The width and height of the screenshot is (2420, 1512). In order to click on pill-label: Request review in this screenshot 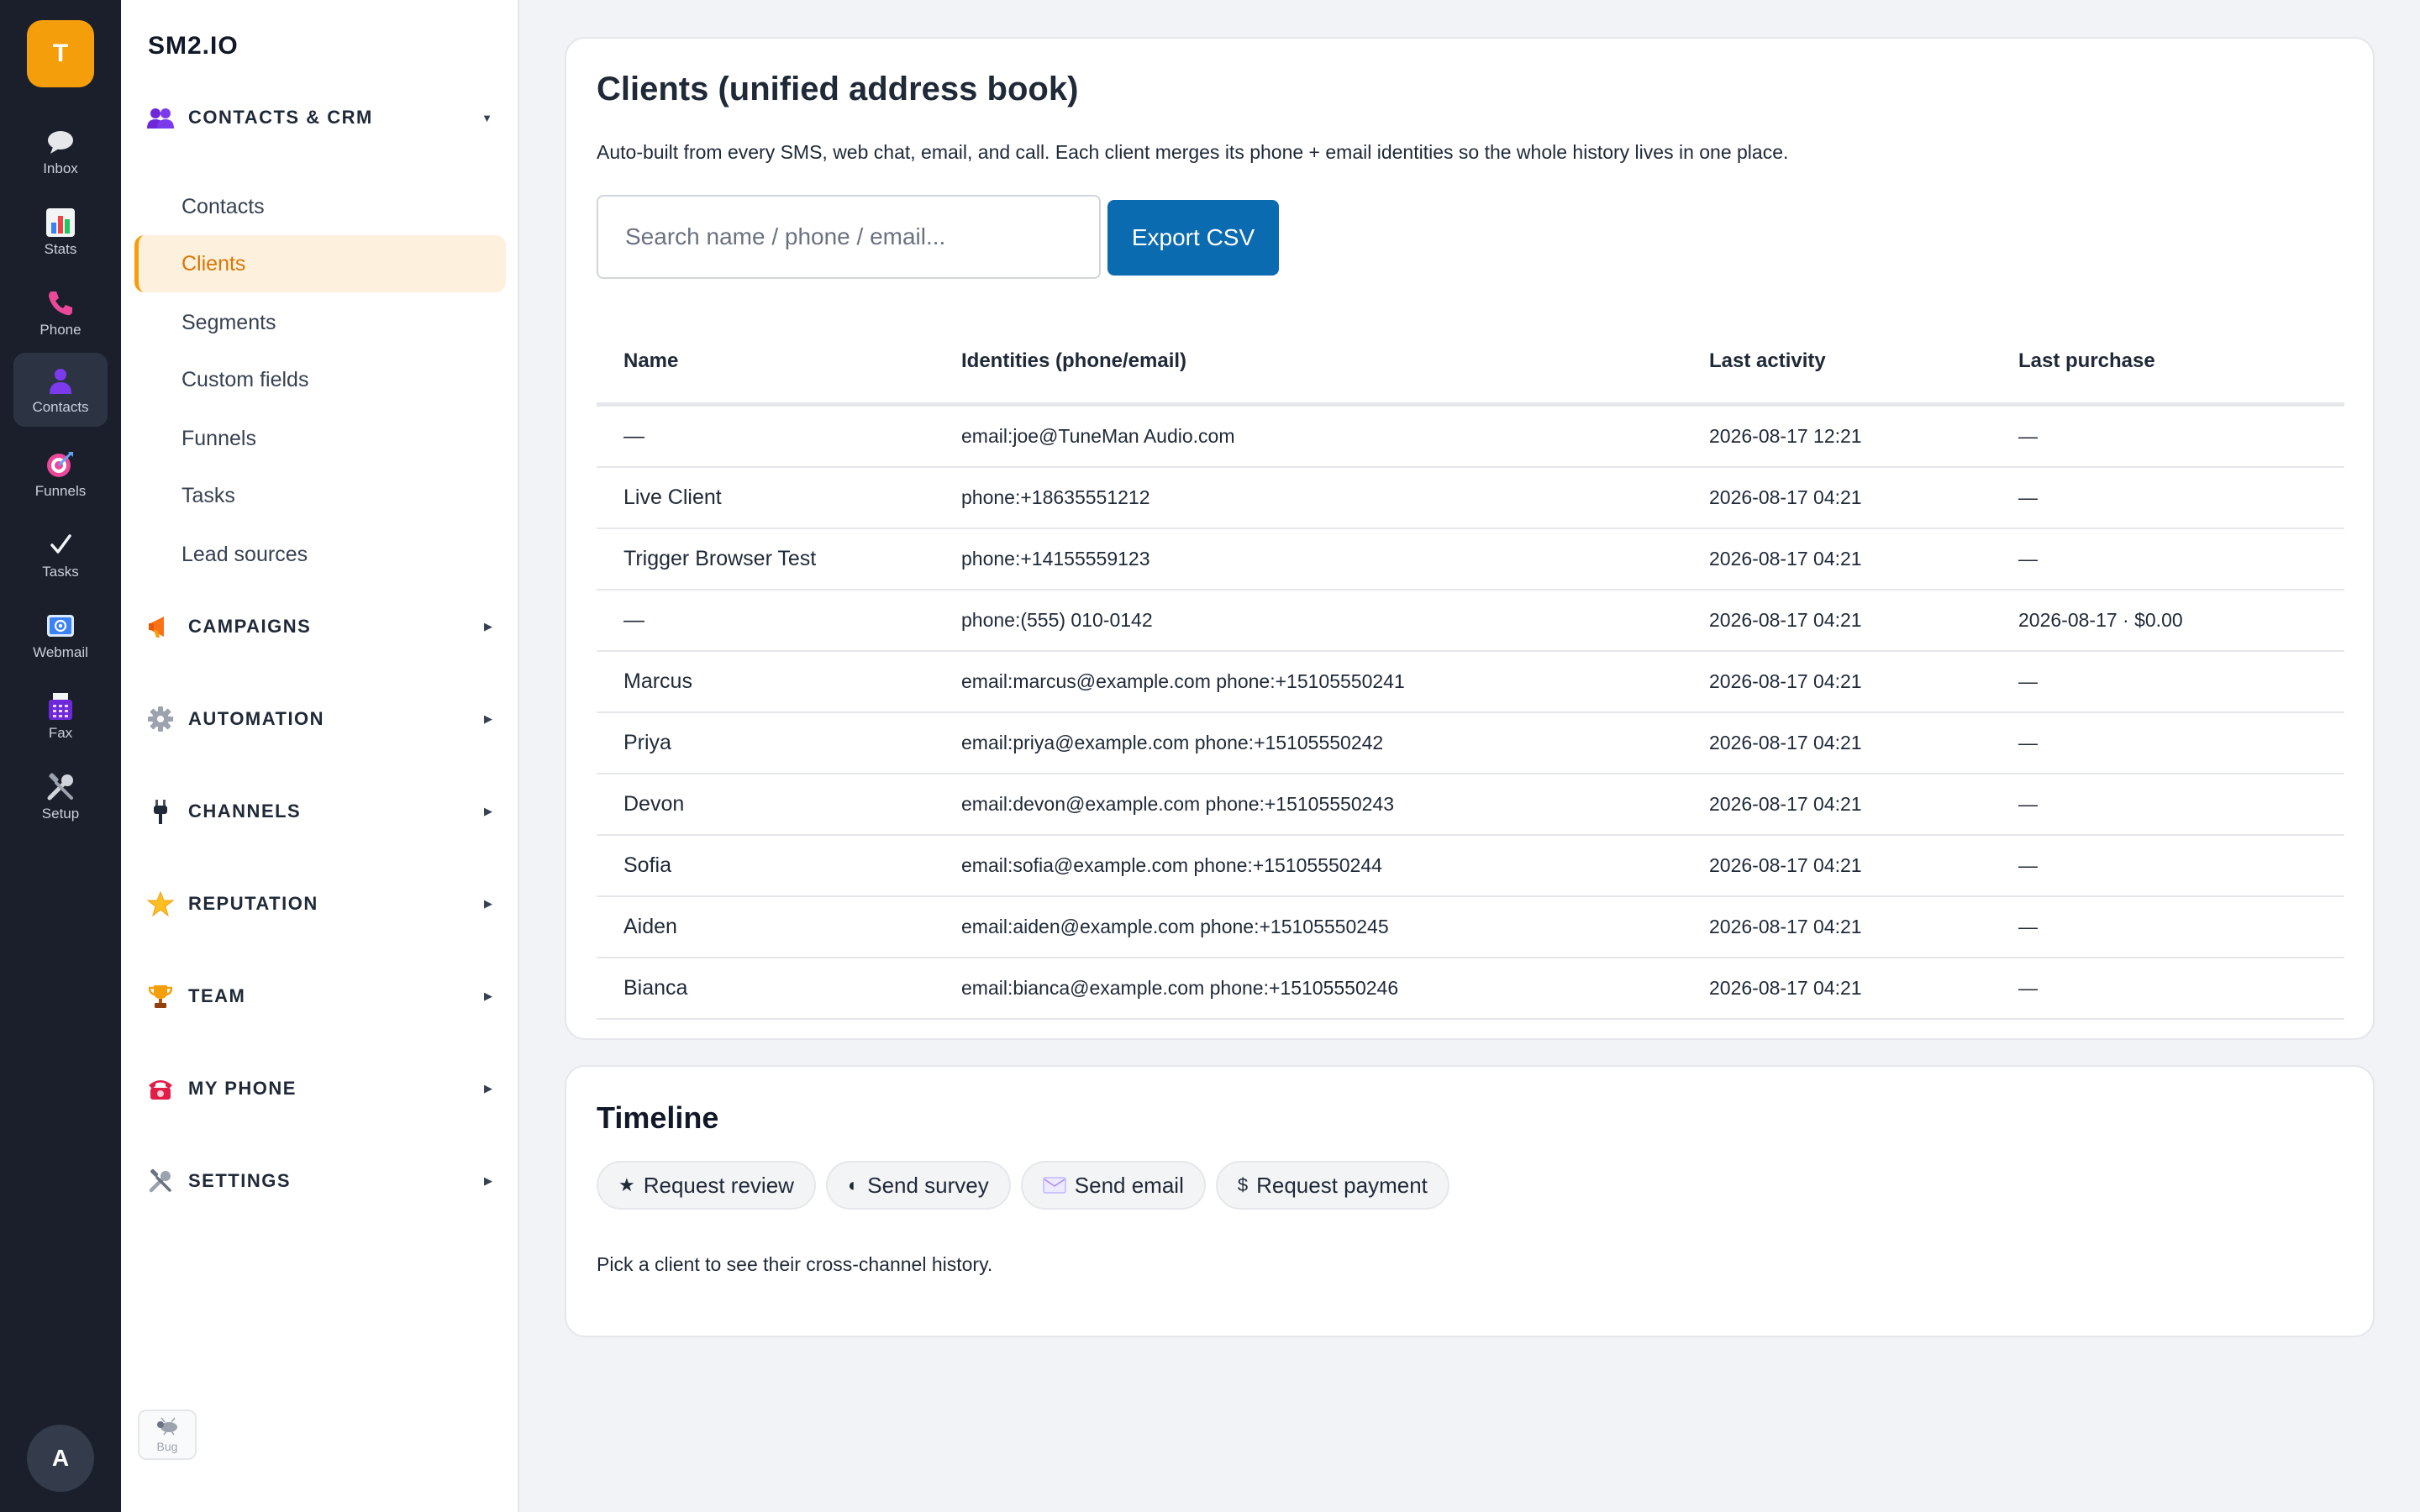, I will do `click(719, 1185)`.